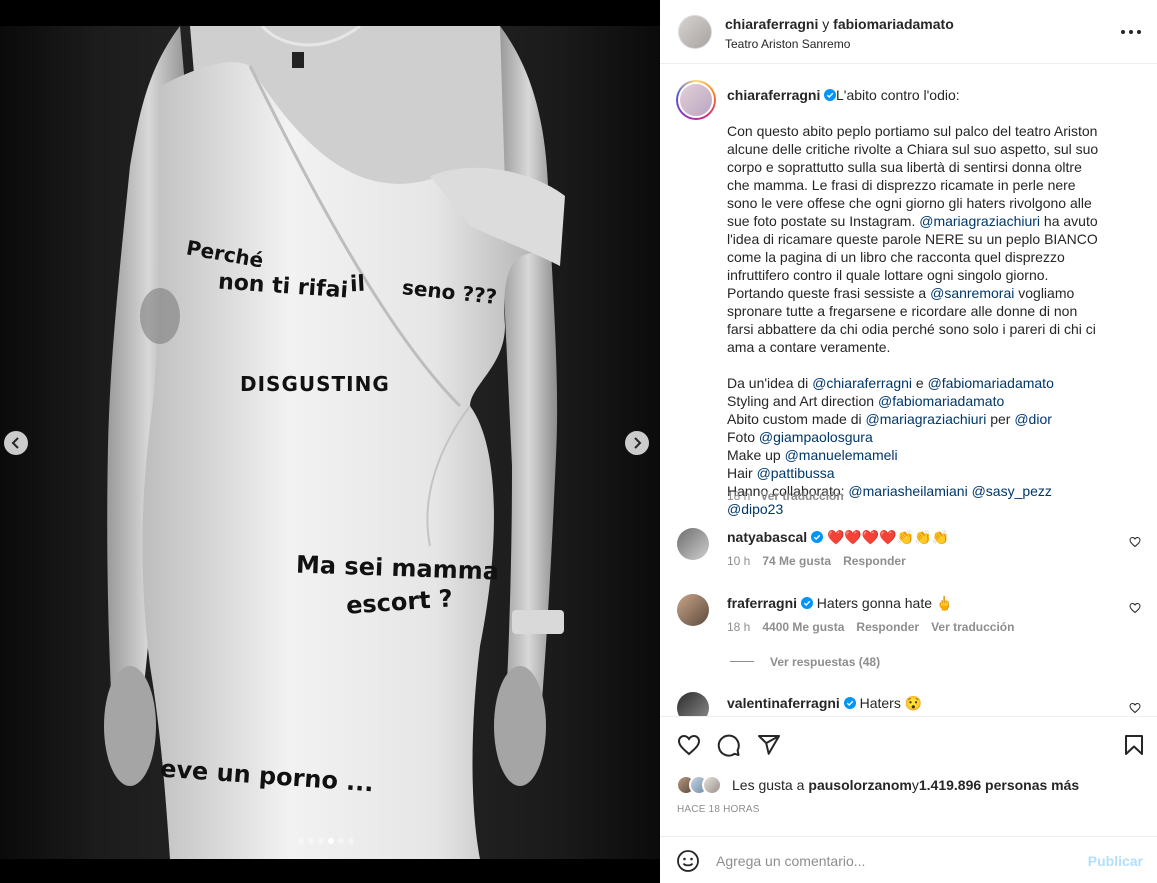 The width and height of the screenshot is (1157, 883). I want to click on add-comment-bar: Publicar, so click(908, 859).